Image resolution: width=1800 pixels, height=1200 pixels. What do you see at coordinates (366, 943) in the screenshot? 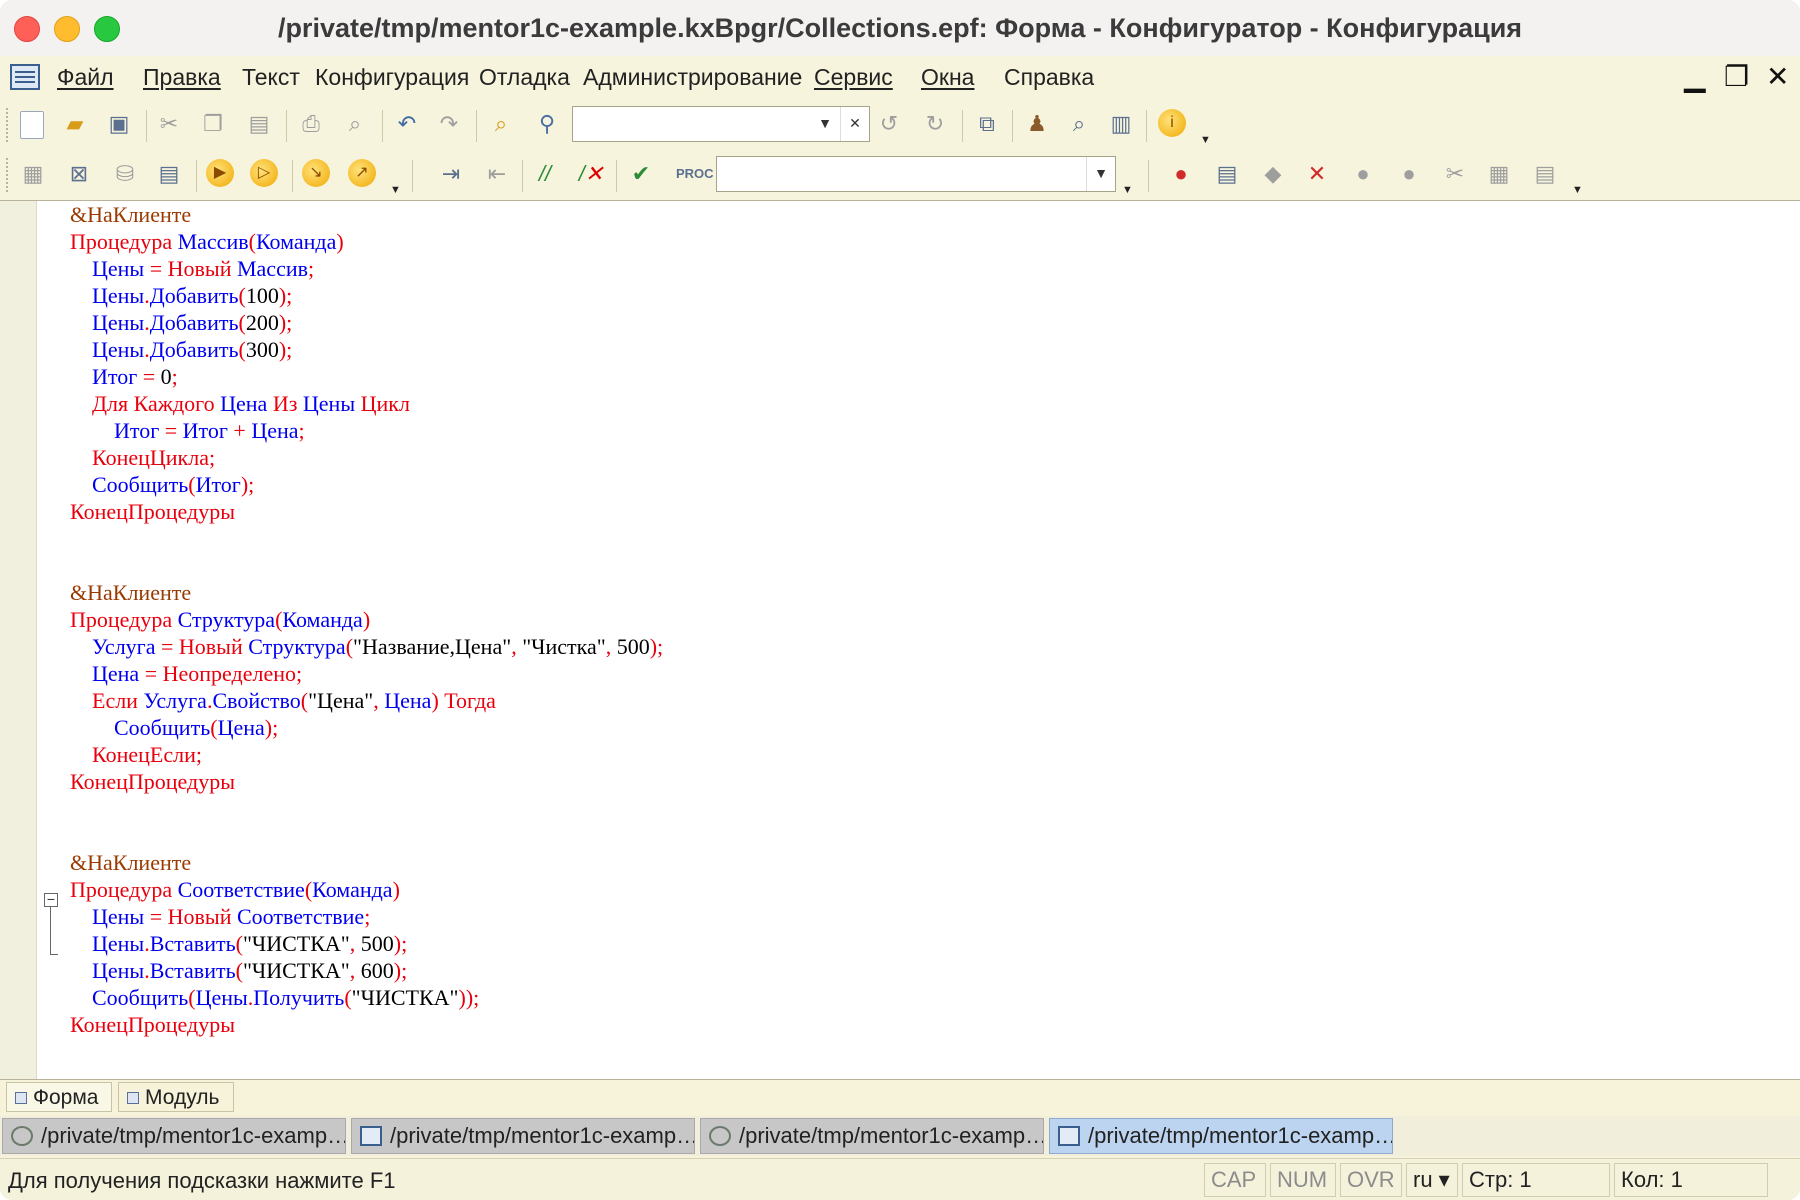
I see `code-line: Цены.Вставить("ЧИСТКА", 500);` at bounding box center [366, 943].